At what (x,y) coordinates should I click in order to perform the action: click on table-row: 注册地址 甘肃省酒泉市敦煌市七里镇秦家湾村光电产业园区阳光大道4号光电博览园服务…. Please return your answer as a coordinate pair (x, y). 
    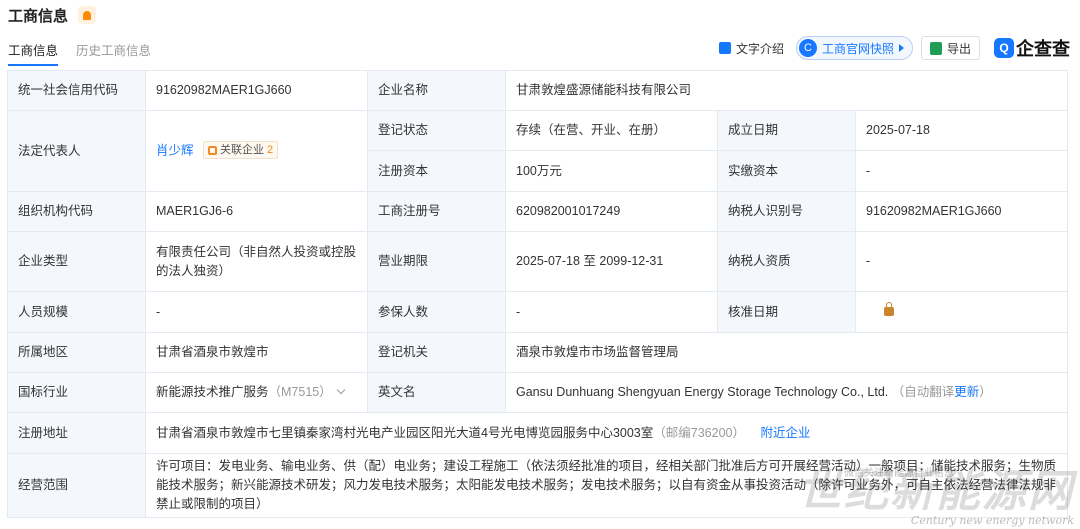
    Looking at the image, I should click on (538, 433).